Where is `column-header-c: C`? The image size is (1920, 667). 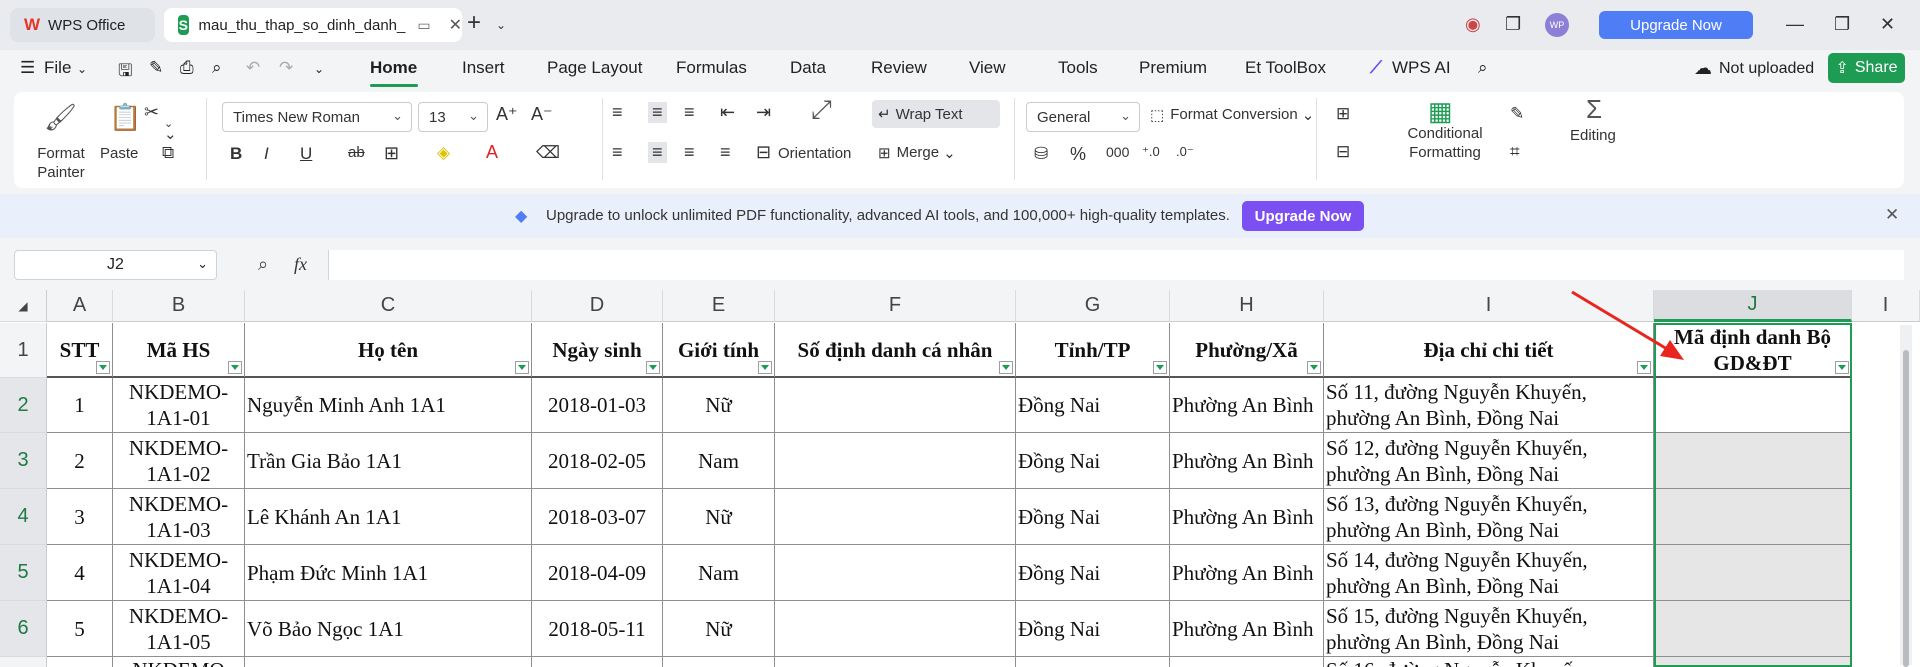 column-header-c: C is located at coordinates (388, 306).